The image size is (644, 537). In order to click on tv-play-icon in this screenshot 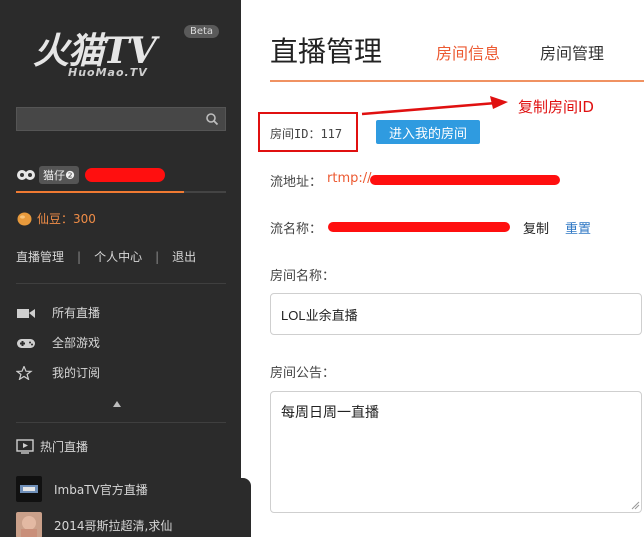, I will do `click(25, 446)`.